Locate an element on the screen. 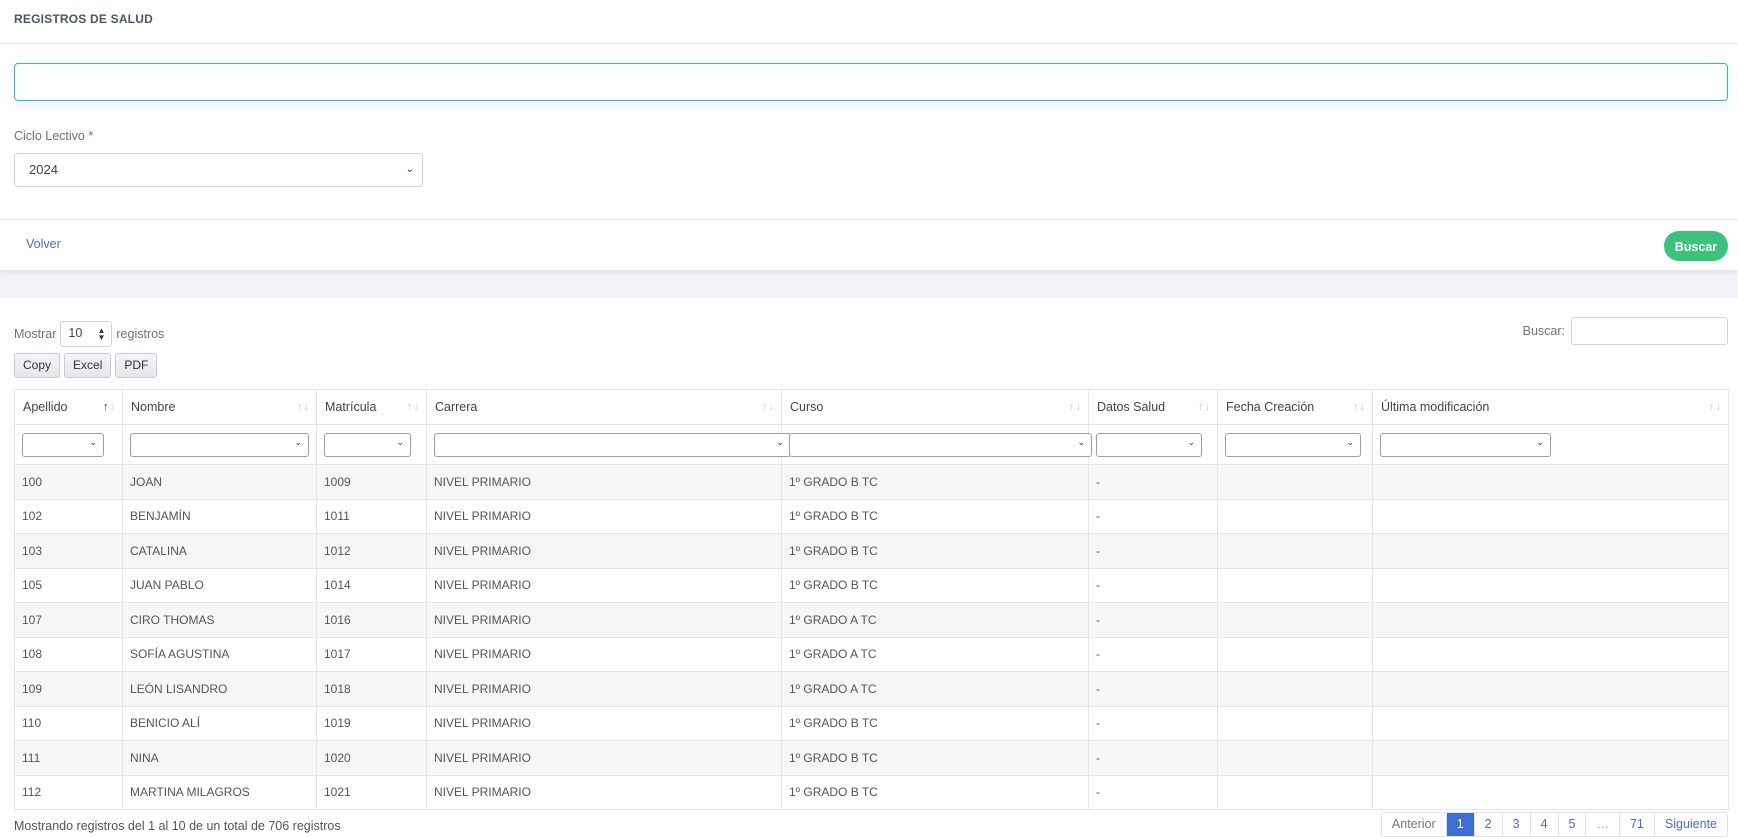 This screenshot has width=1738, height=837. column-header-carrera: Carrera ↑↓ is located at coordinates (604, 407).